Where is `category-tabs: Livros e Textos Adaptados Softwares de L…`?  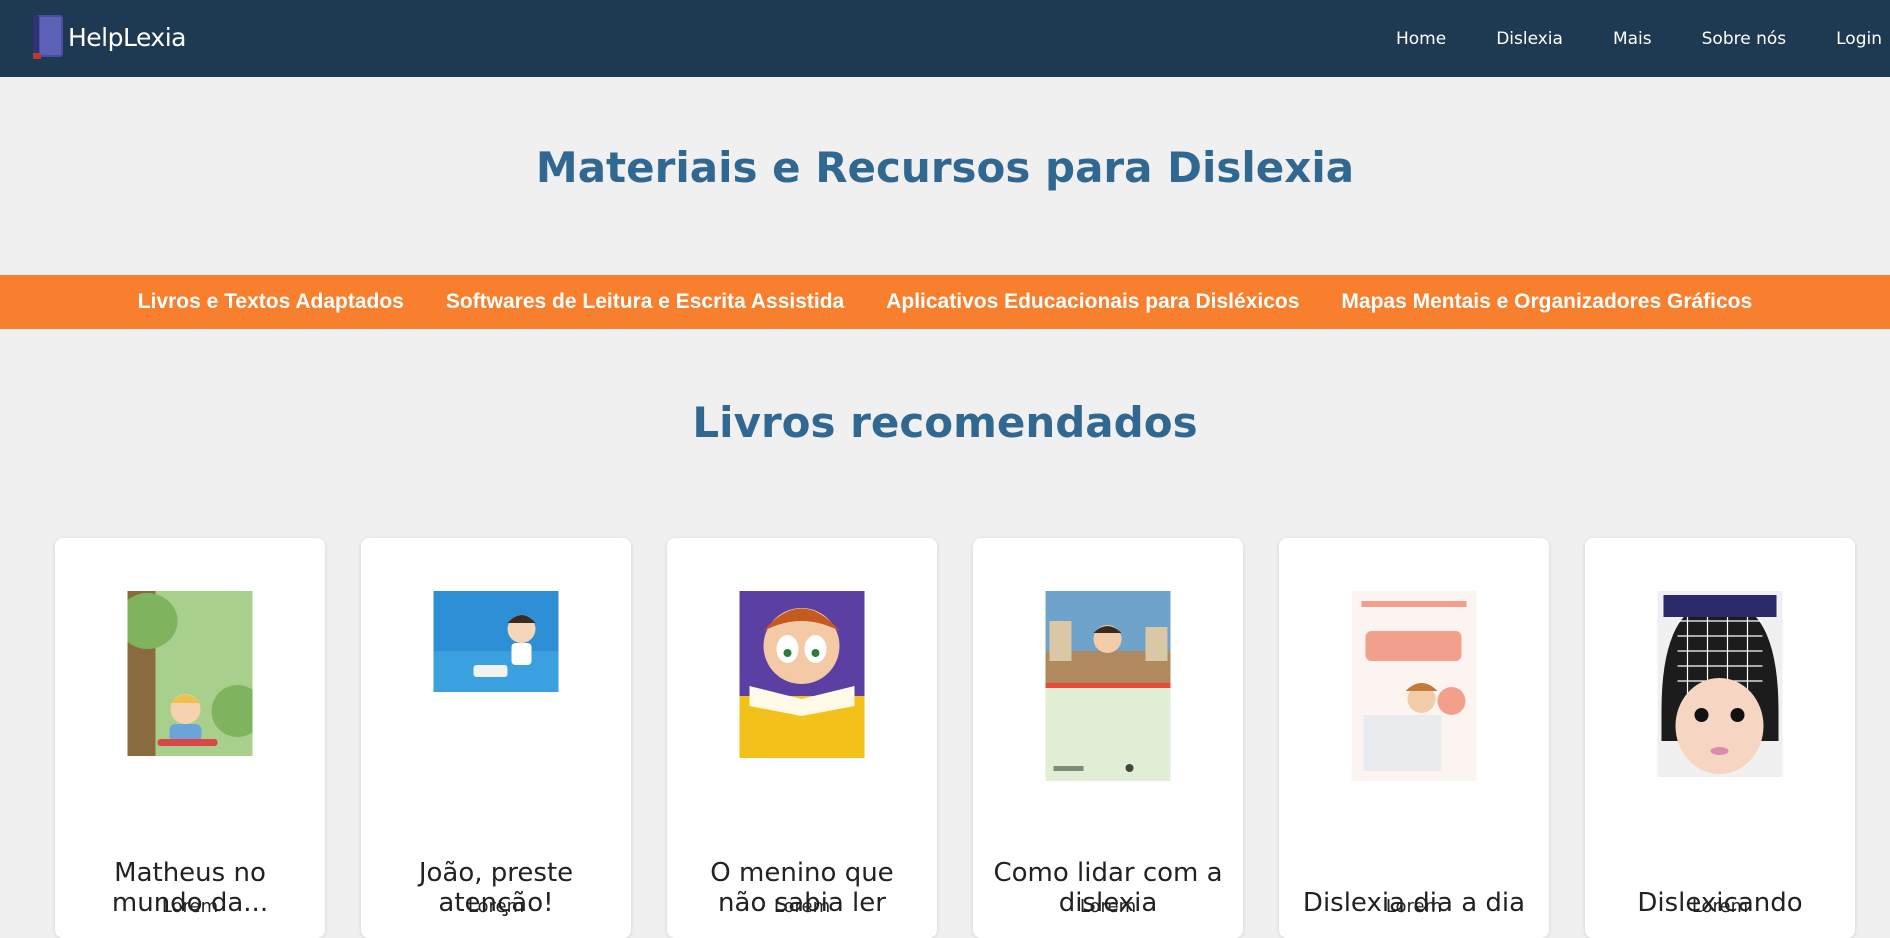 category-tabs: Livros e Textos Adaptados Softwares de L… is located at coordinates (945, 302).